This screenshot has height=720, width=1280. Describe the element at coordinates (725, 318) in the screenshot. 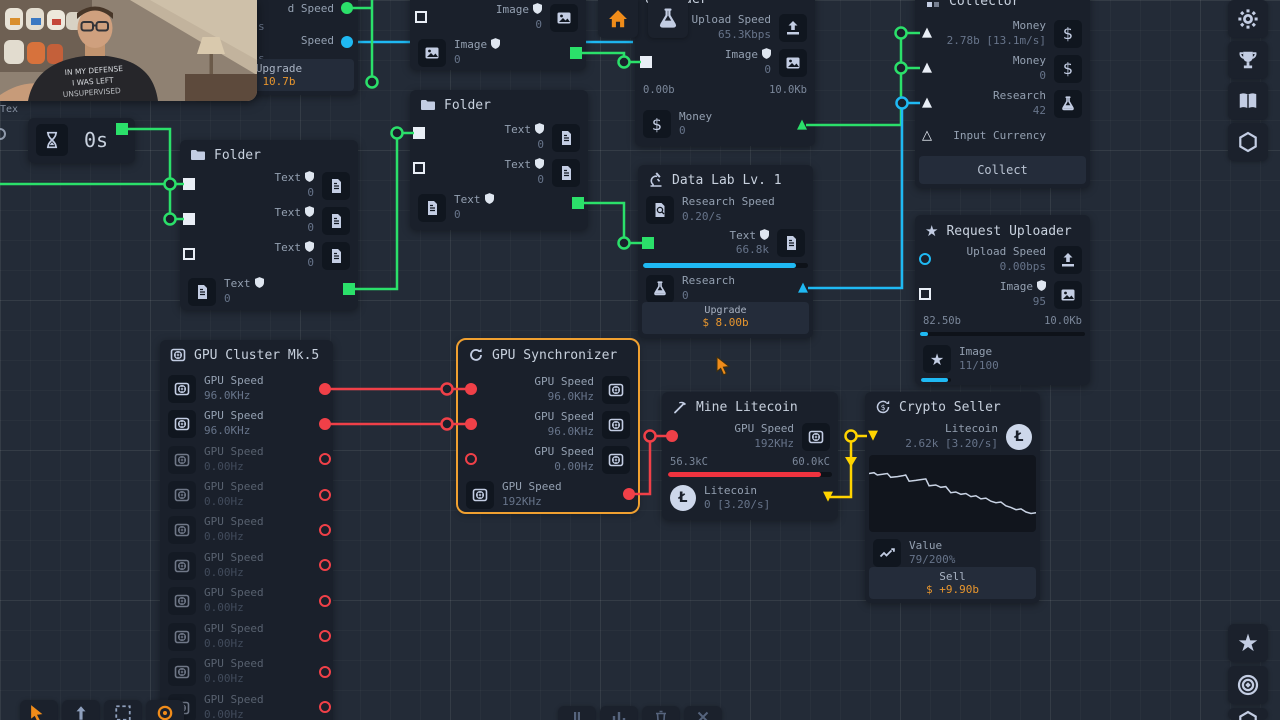

I see `data-lab-upgrade-button: Upgrade $ 8.00b` at that location.